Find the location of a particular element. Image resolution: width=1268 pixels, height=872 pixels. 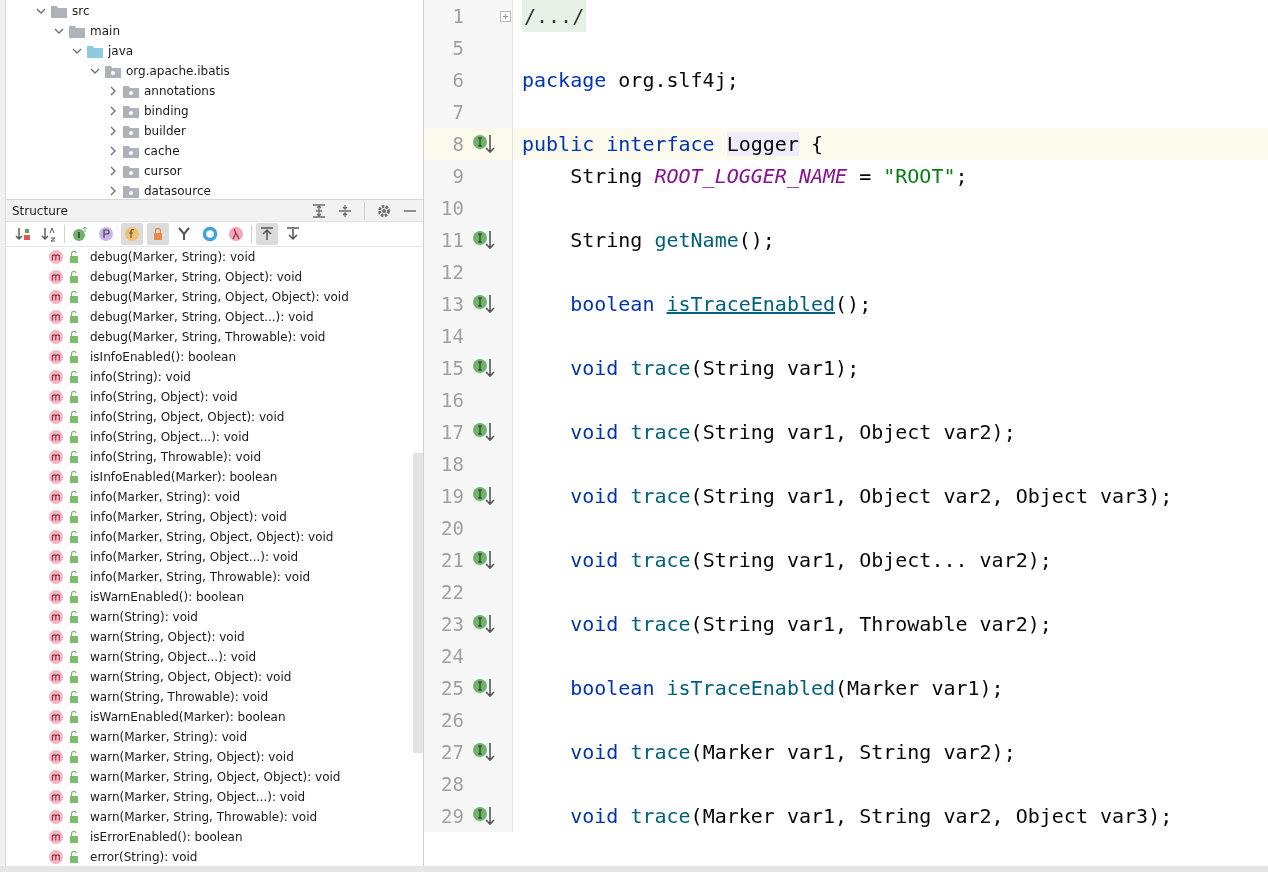

folder-icon is located at coordinates (59, 11).